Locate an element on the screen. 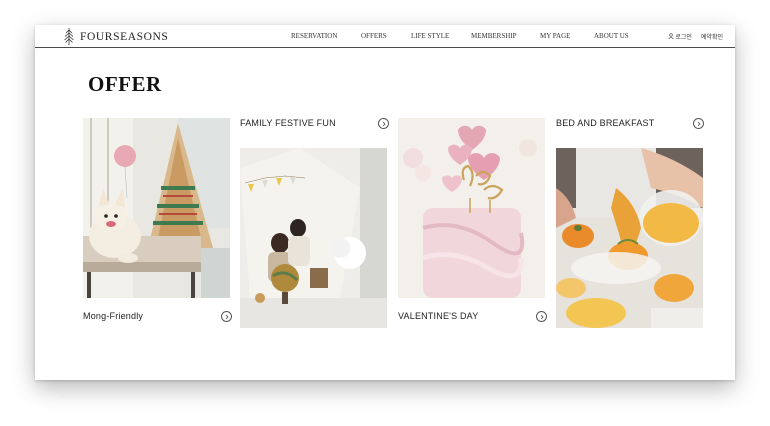  nav-lifestyle: LIFE STYLE is located at coordinates (441, 36).